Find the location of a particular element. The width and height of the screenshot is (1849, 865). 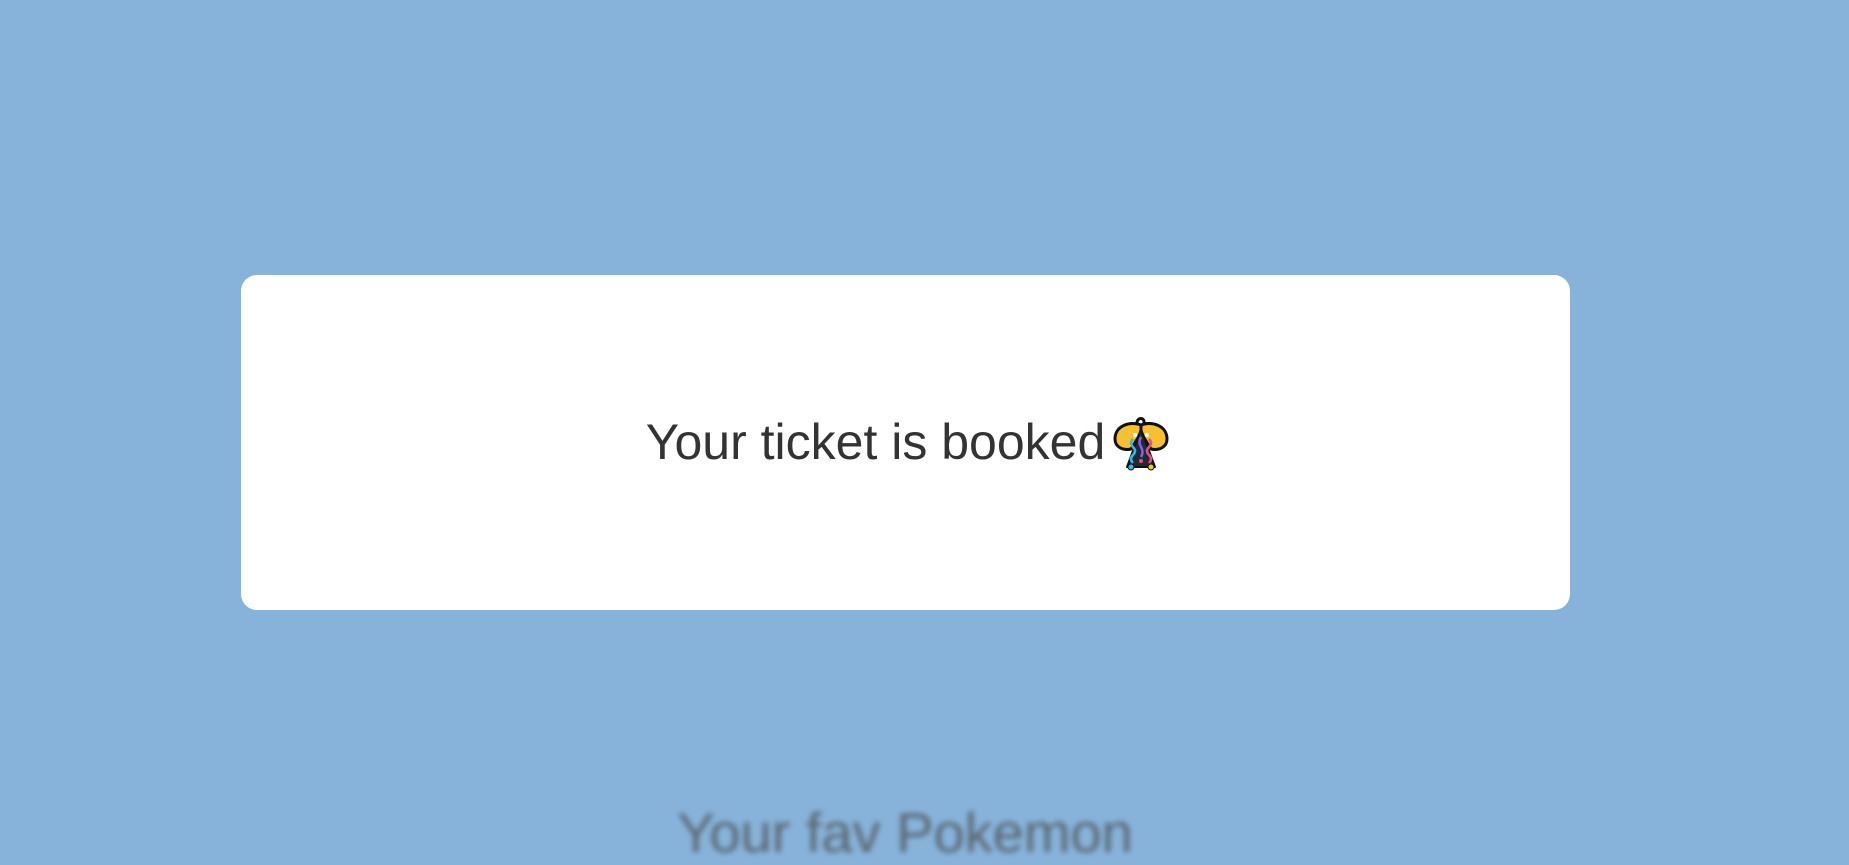

background-heading: Your fav Pokemon is located at coordinates (905, 832).